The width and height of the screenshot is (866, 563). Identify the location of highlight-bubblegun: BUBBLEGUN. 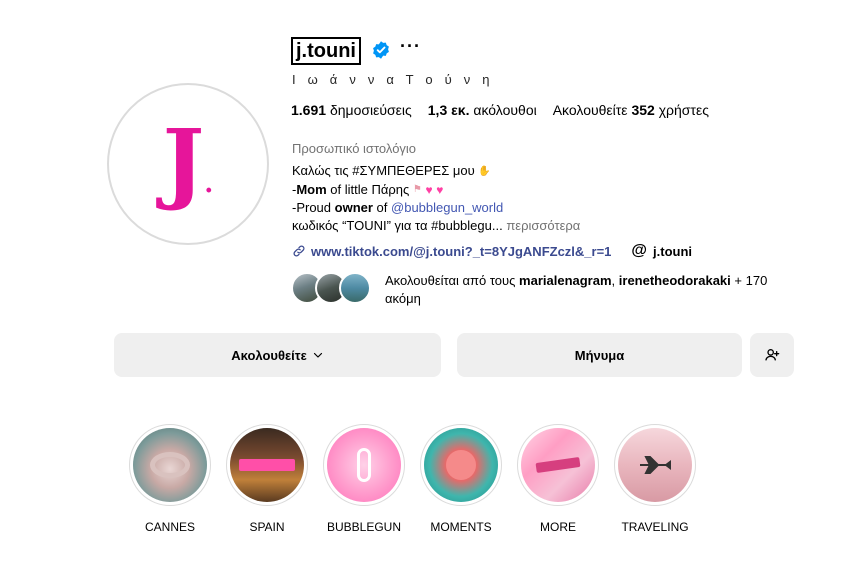
(364, 479).